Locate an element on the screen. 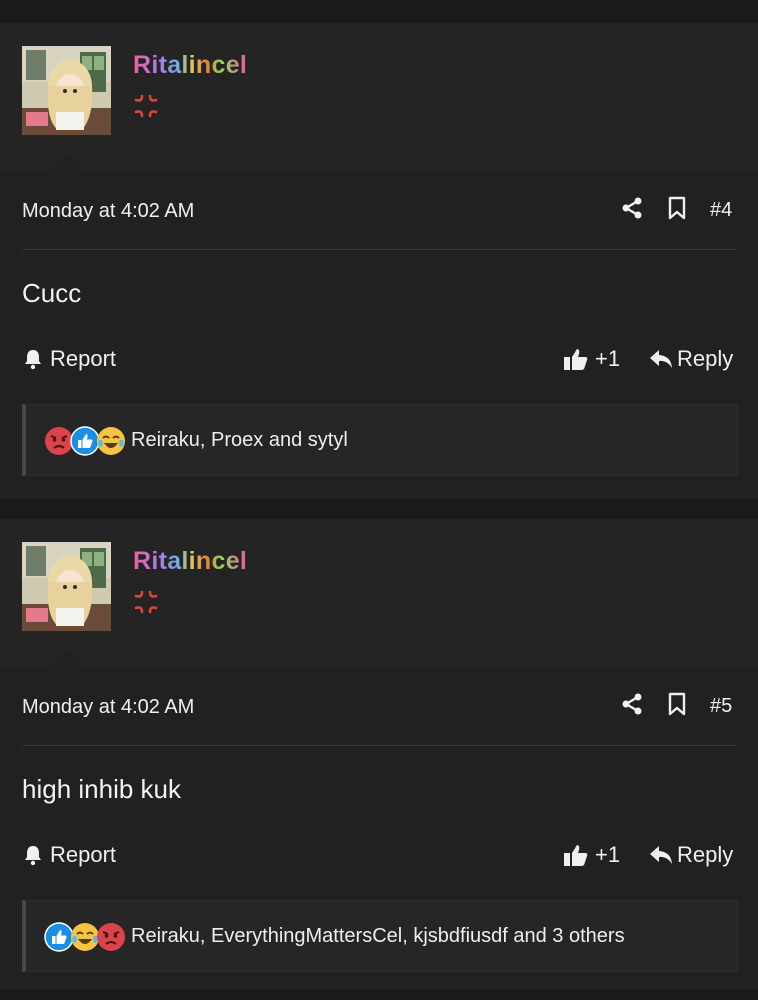  post-body: Cucc is located at coordinates (379, 292).